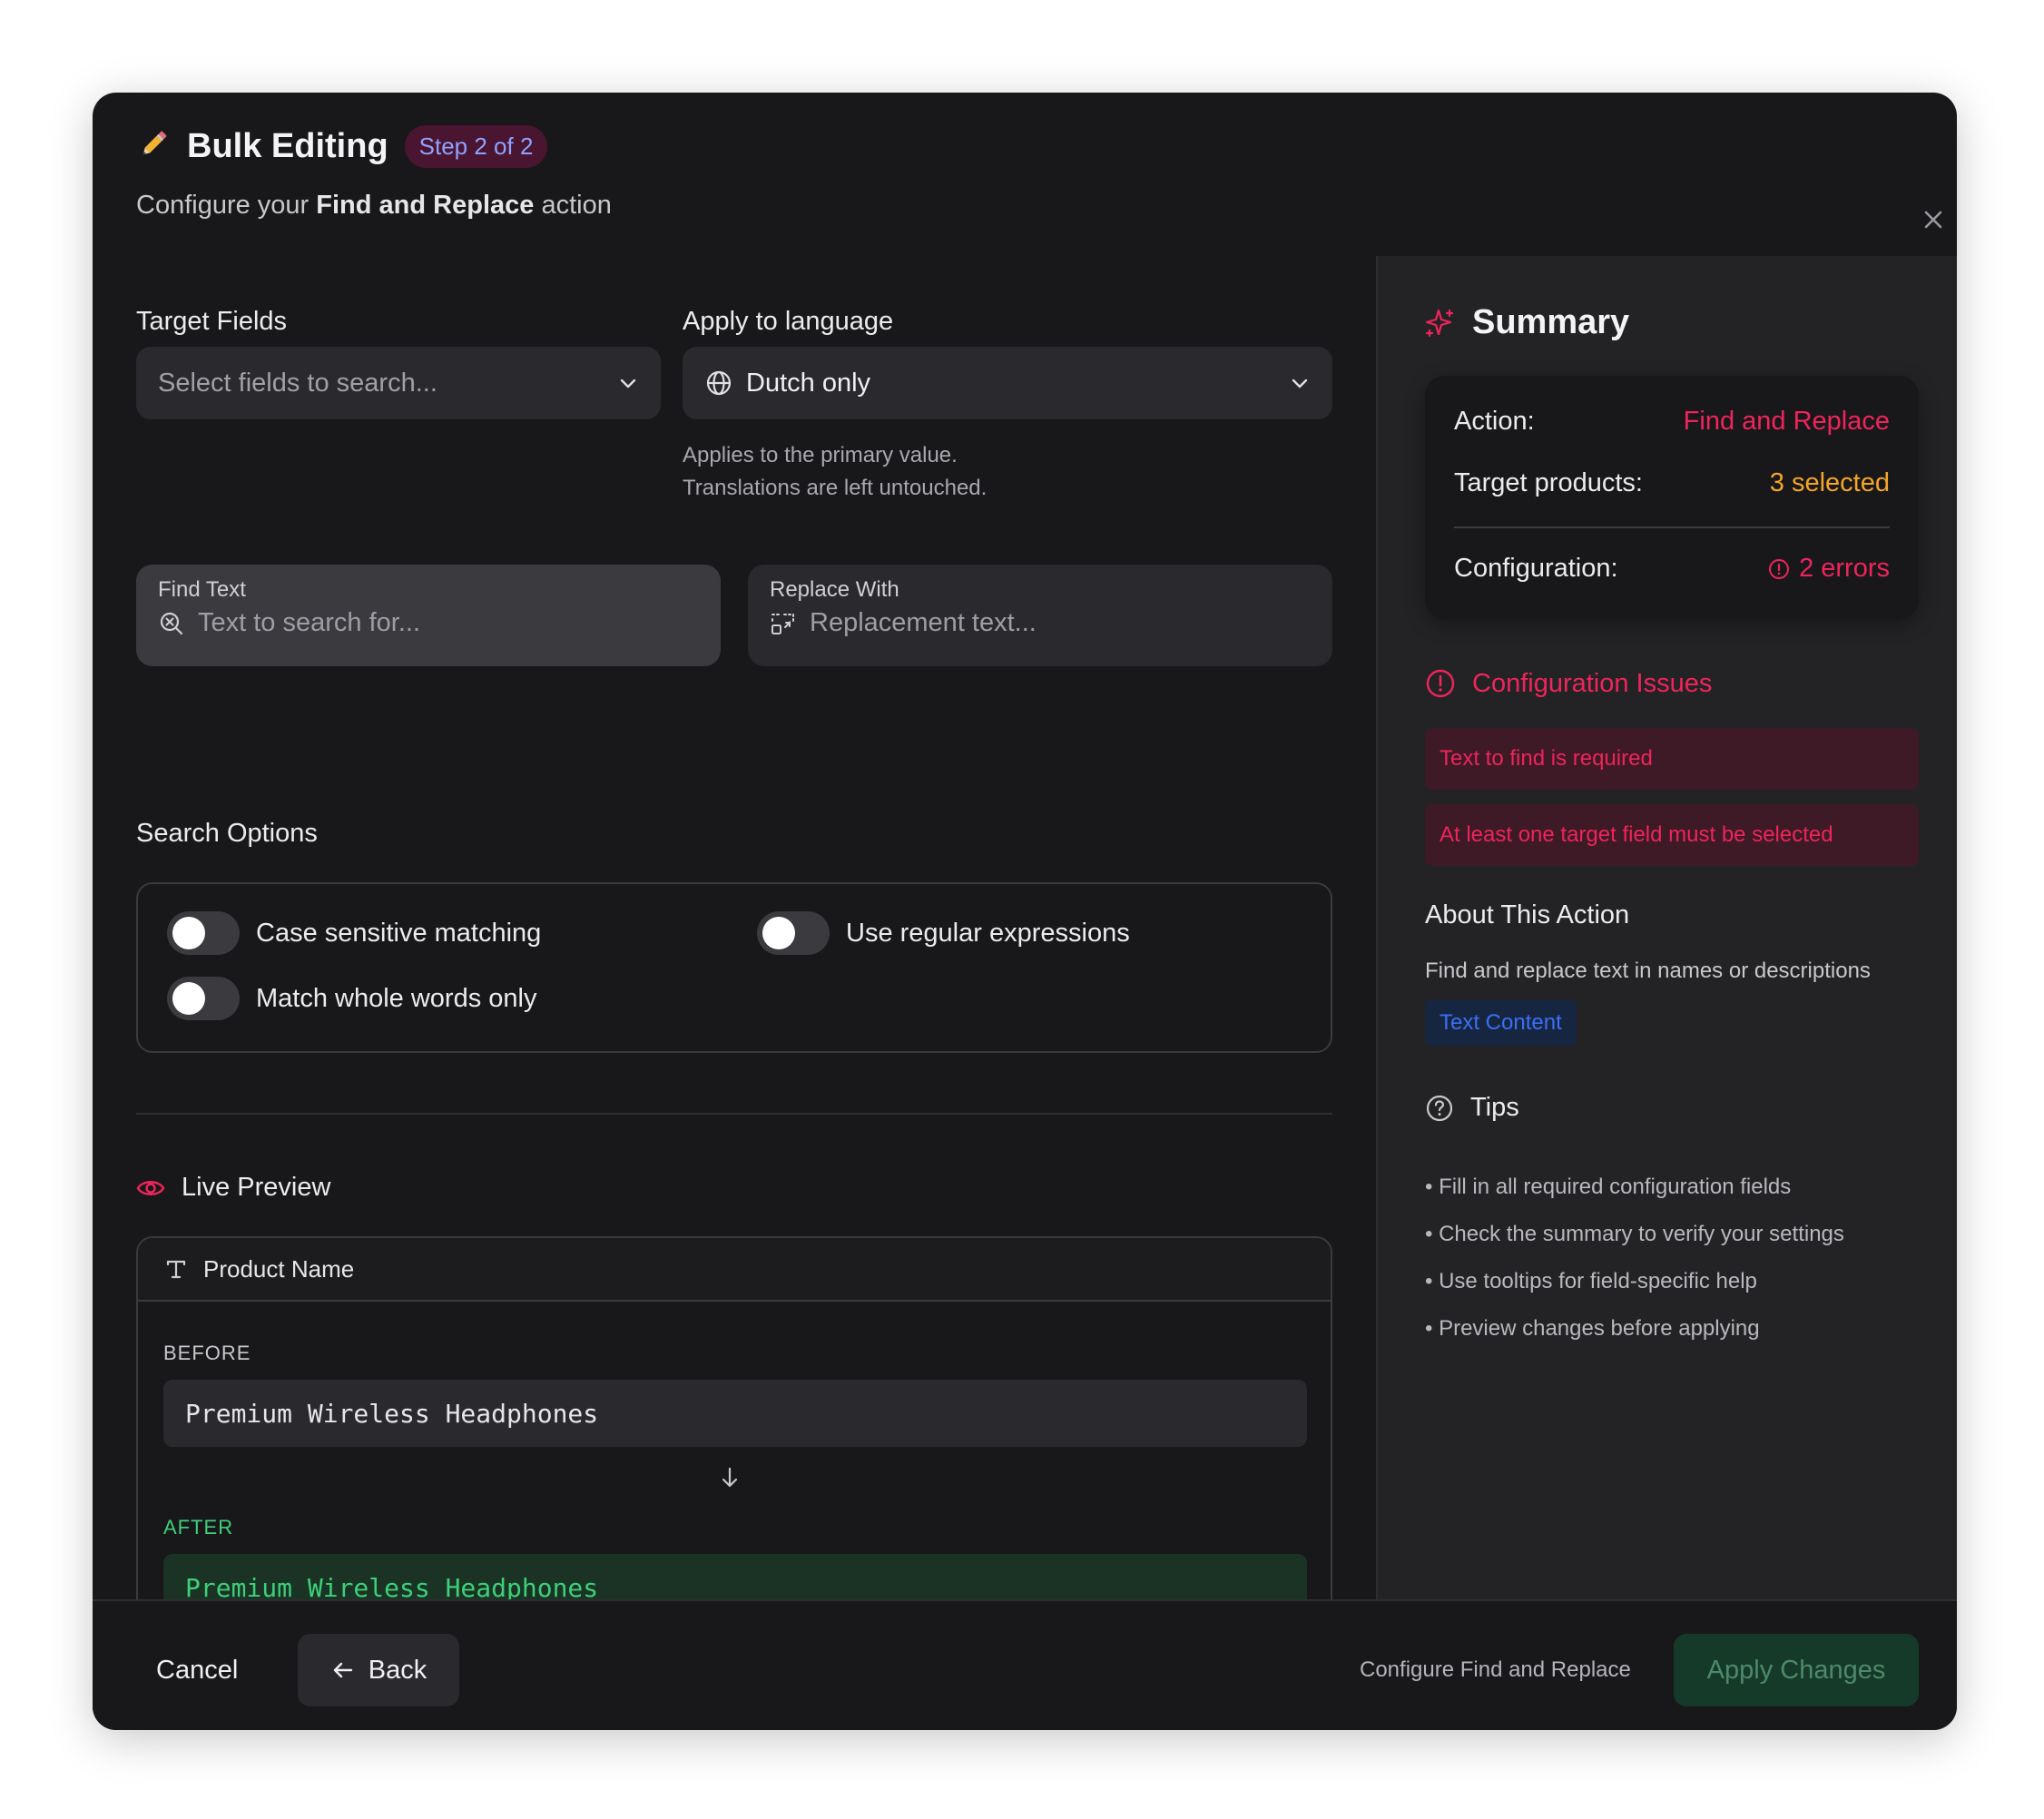  I want to click on summary-targets-row: Target products: 3 selected, so click(1672, 483).